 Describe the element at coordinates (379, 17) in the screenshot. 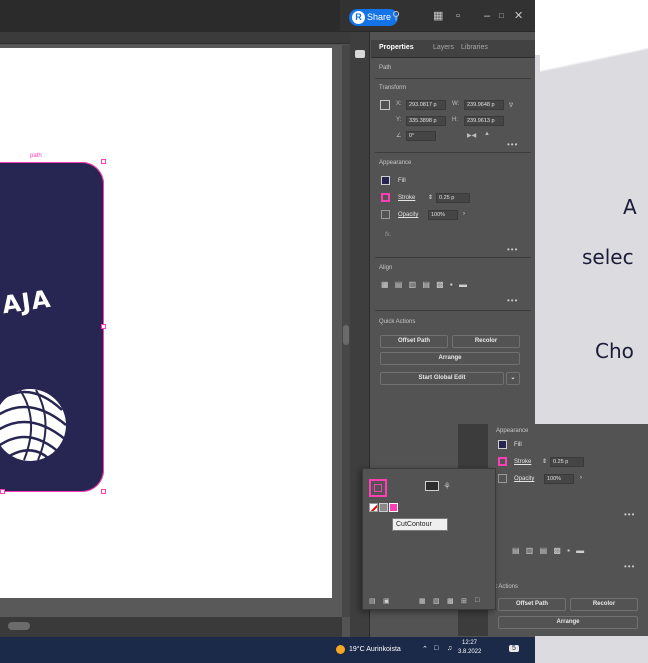

I see `share-label: Share` at that location.